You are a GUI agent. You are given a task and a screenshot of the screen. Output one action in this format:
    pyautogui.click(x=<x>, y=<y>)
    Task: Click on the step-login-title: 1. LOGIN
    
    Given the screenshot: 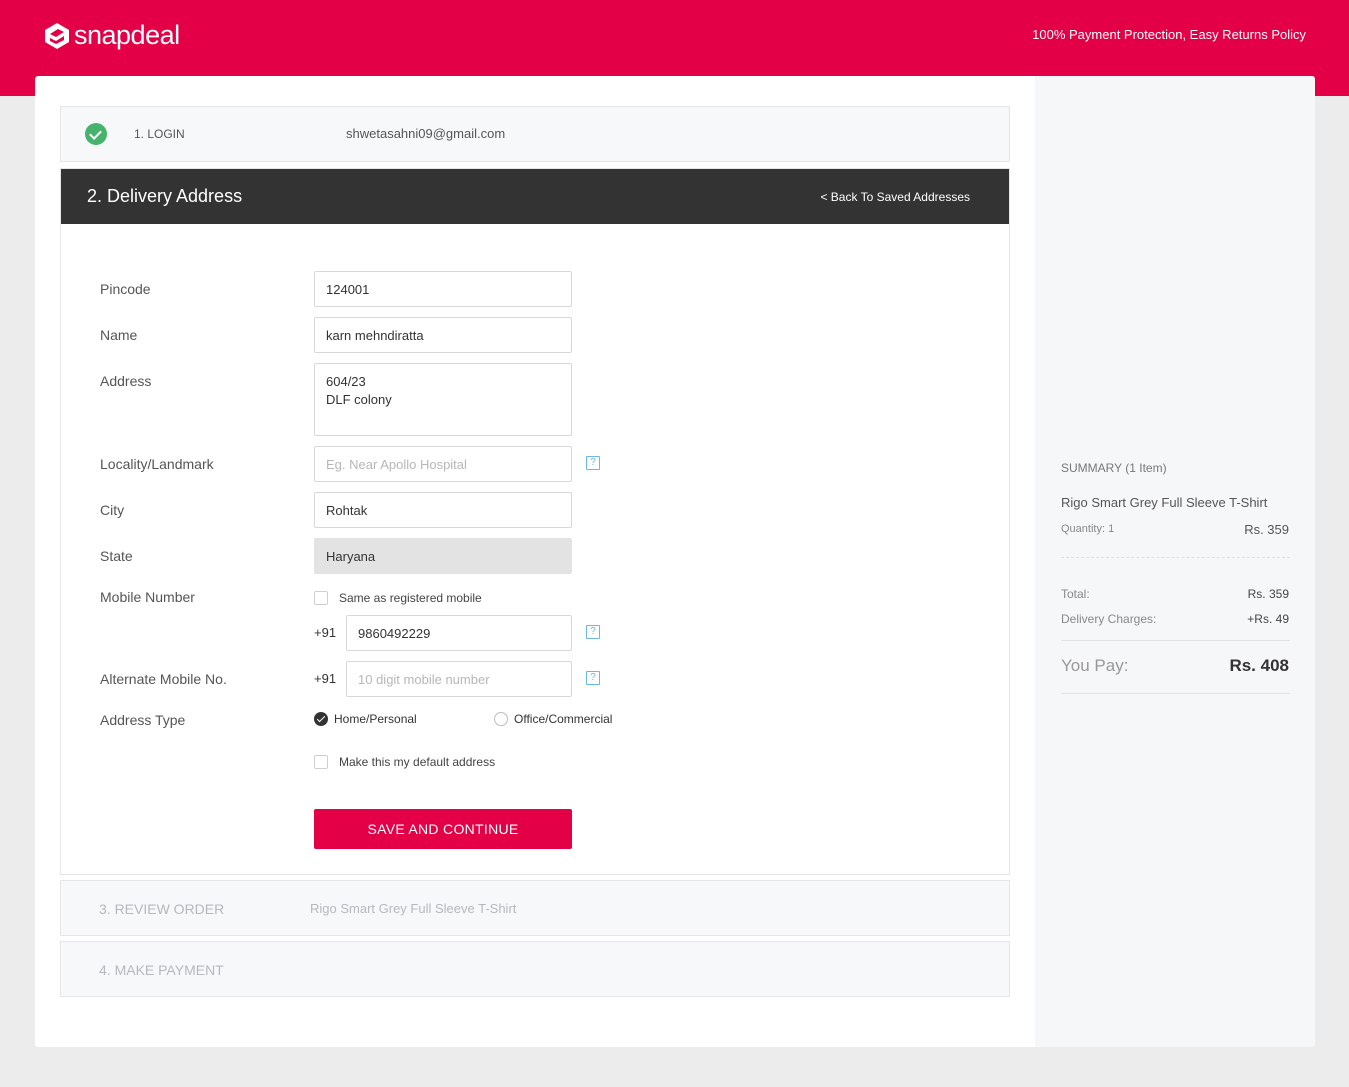 What is the action you would take?
    pyautogui.click(x=159, y=134)
    